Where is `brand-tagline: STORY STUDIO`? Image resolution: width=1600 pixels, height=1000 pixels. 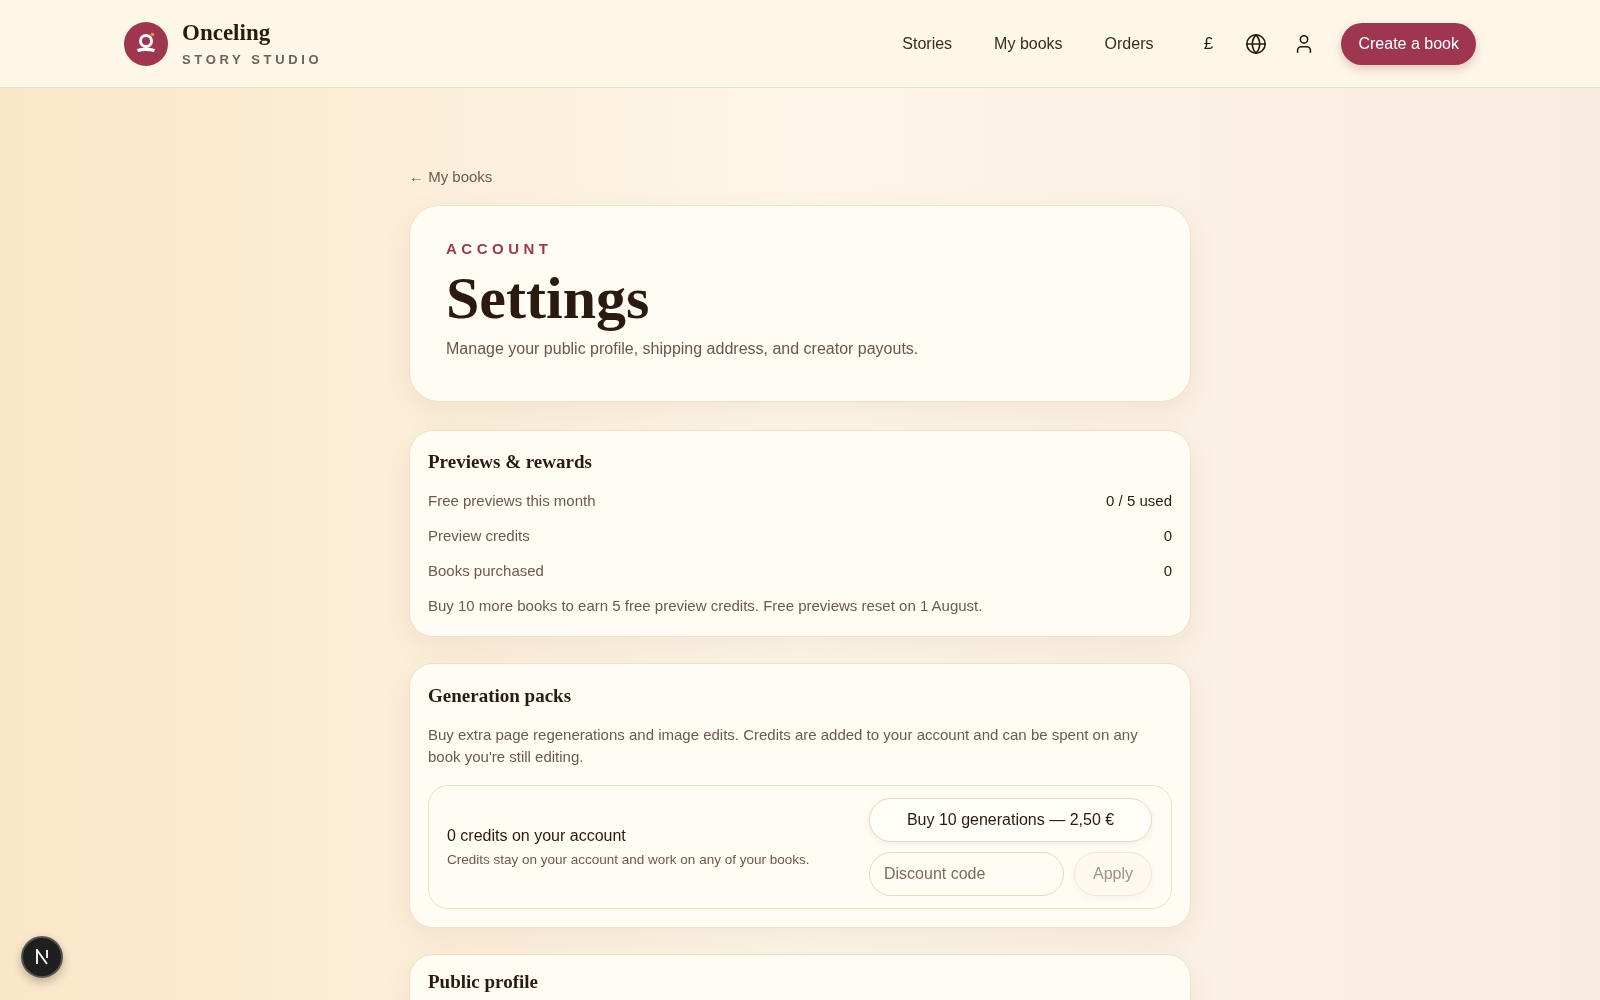
brand-tagline: STORY STUDIO is located at coordinates (252, 59).